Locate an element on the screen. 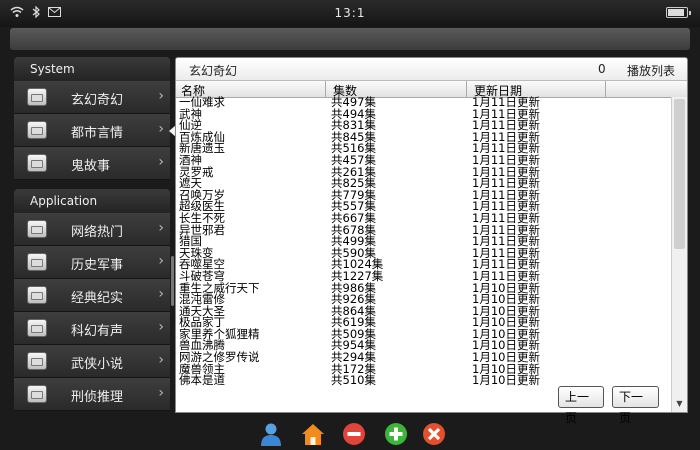 The height and width of the screenshot is (450, 700). item-count: 0 is located at coordinates (602, 69).